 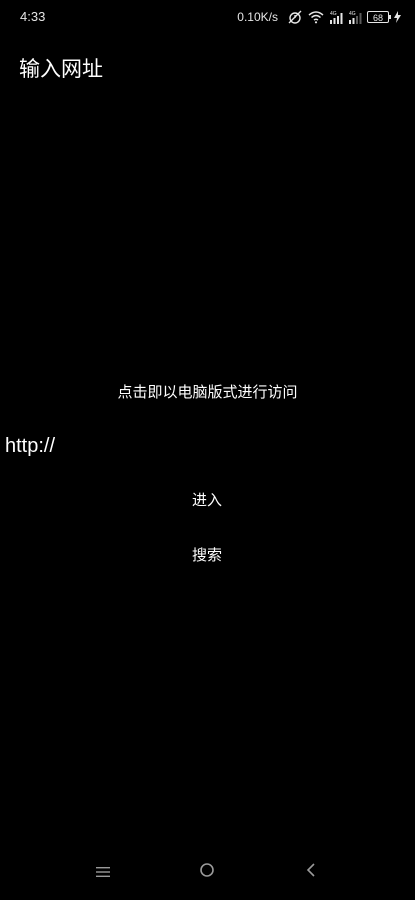 I want to click on search-button: 搜索, so click(x=207, y=554).